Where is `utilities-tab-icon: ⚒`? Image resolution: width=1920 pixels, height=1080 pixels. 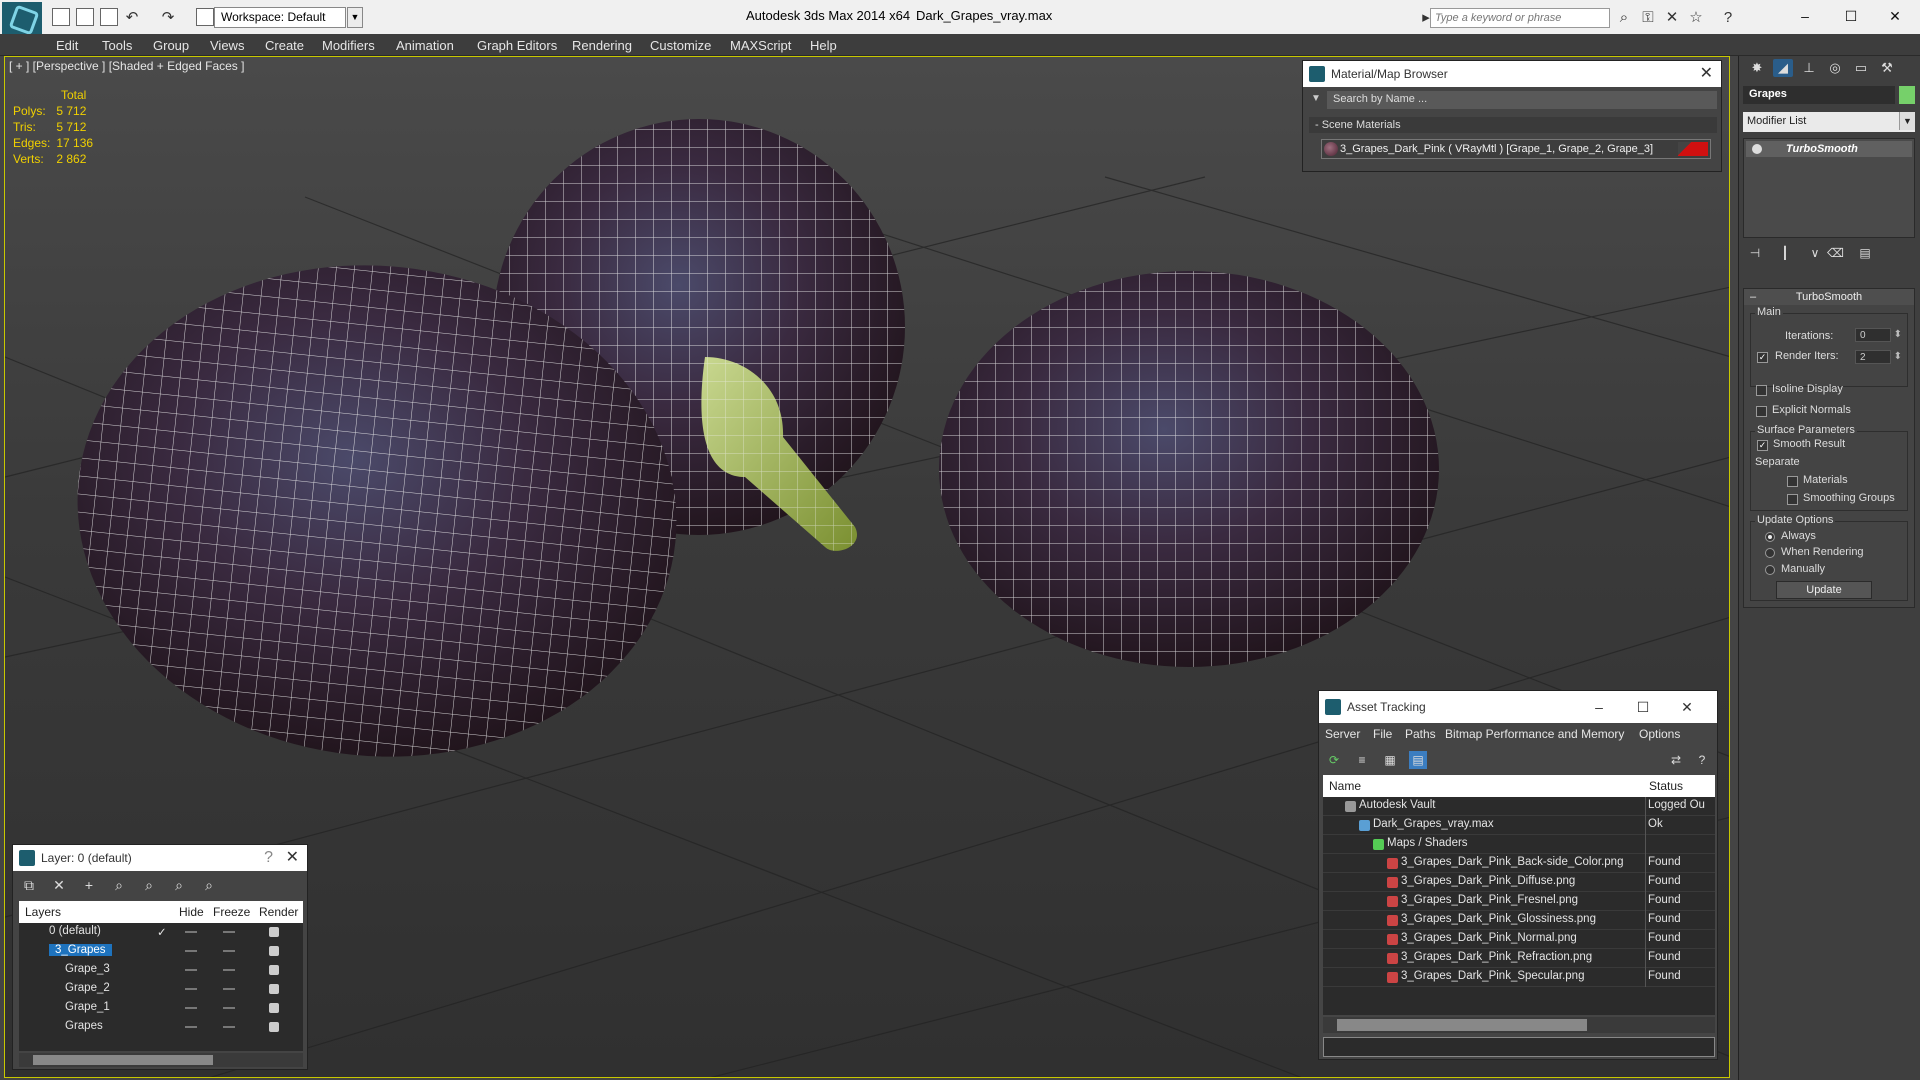
utilities-tab-icon: ⚒ is located at coordinates (1887, 68).